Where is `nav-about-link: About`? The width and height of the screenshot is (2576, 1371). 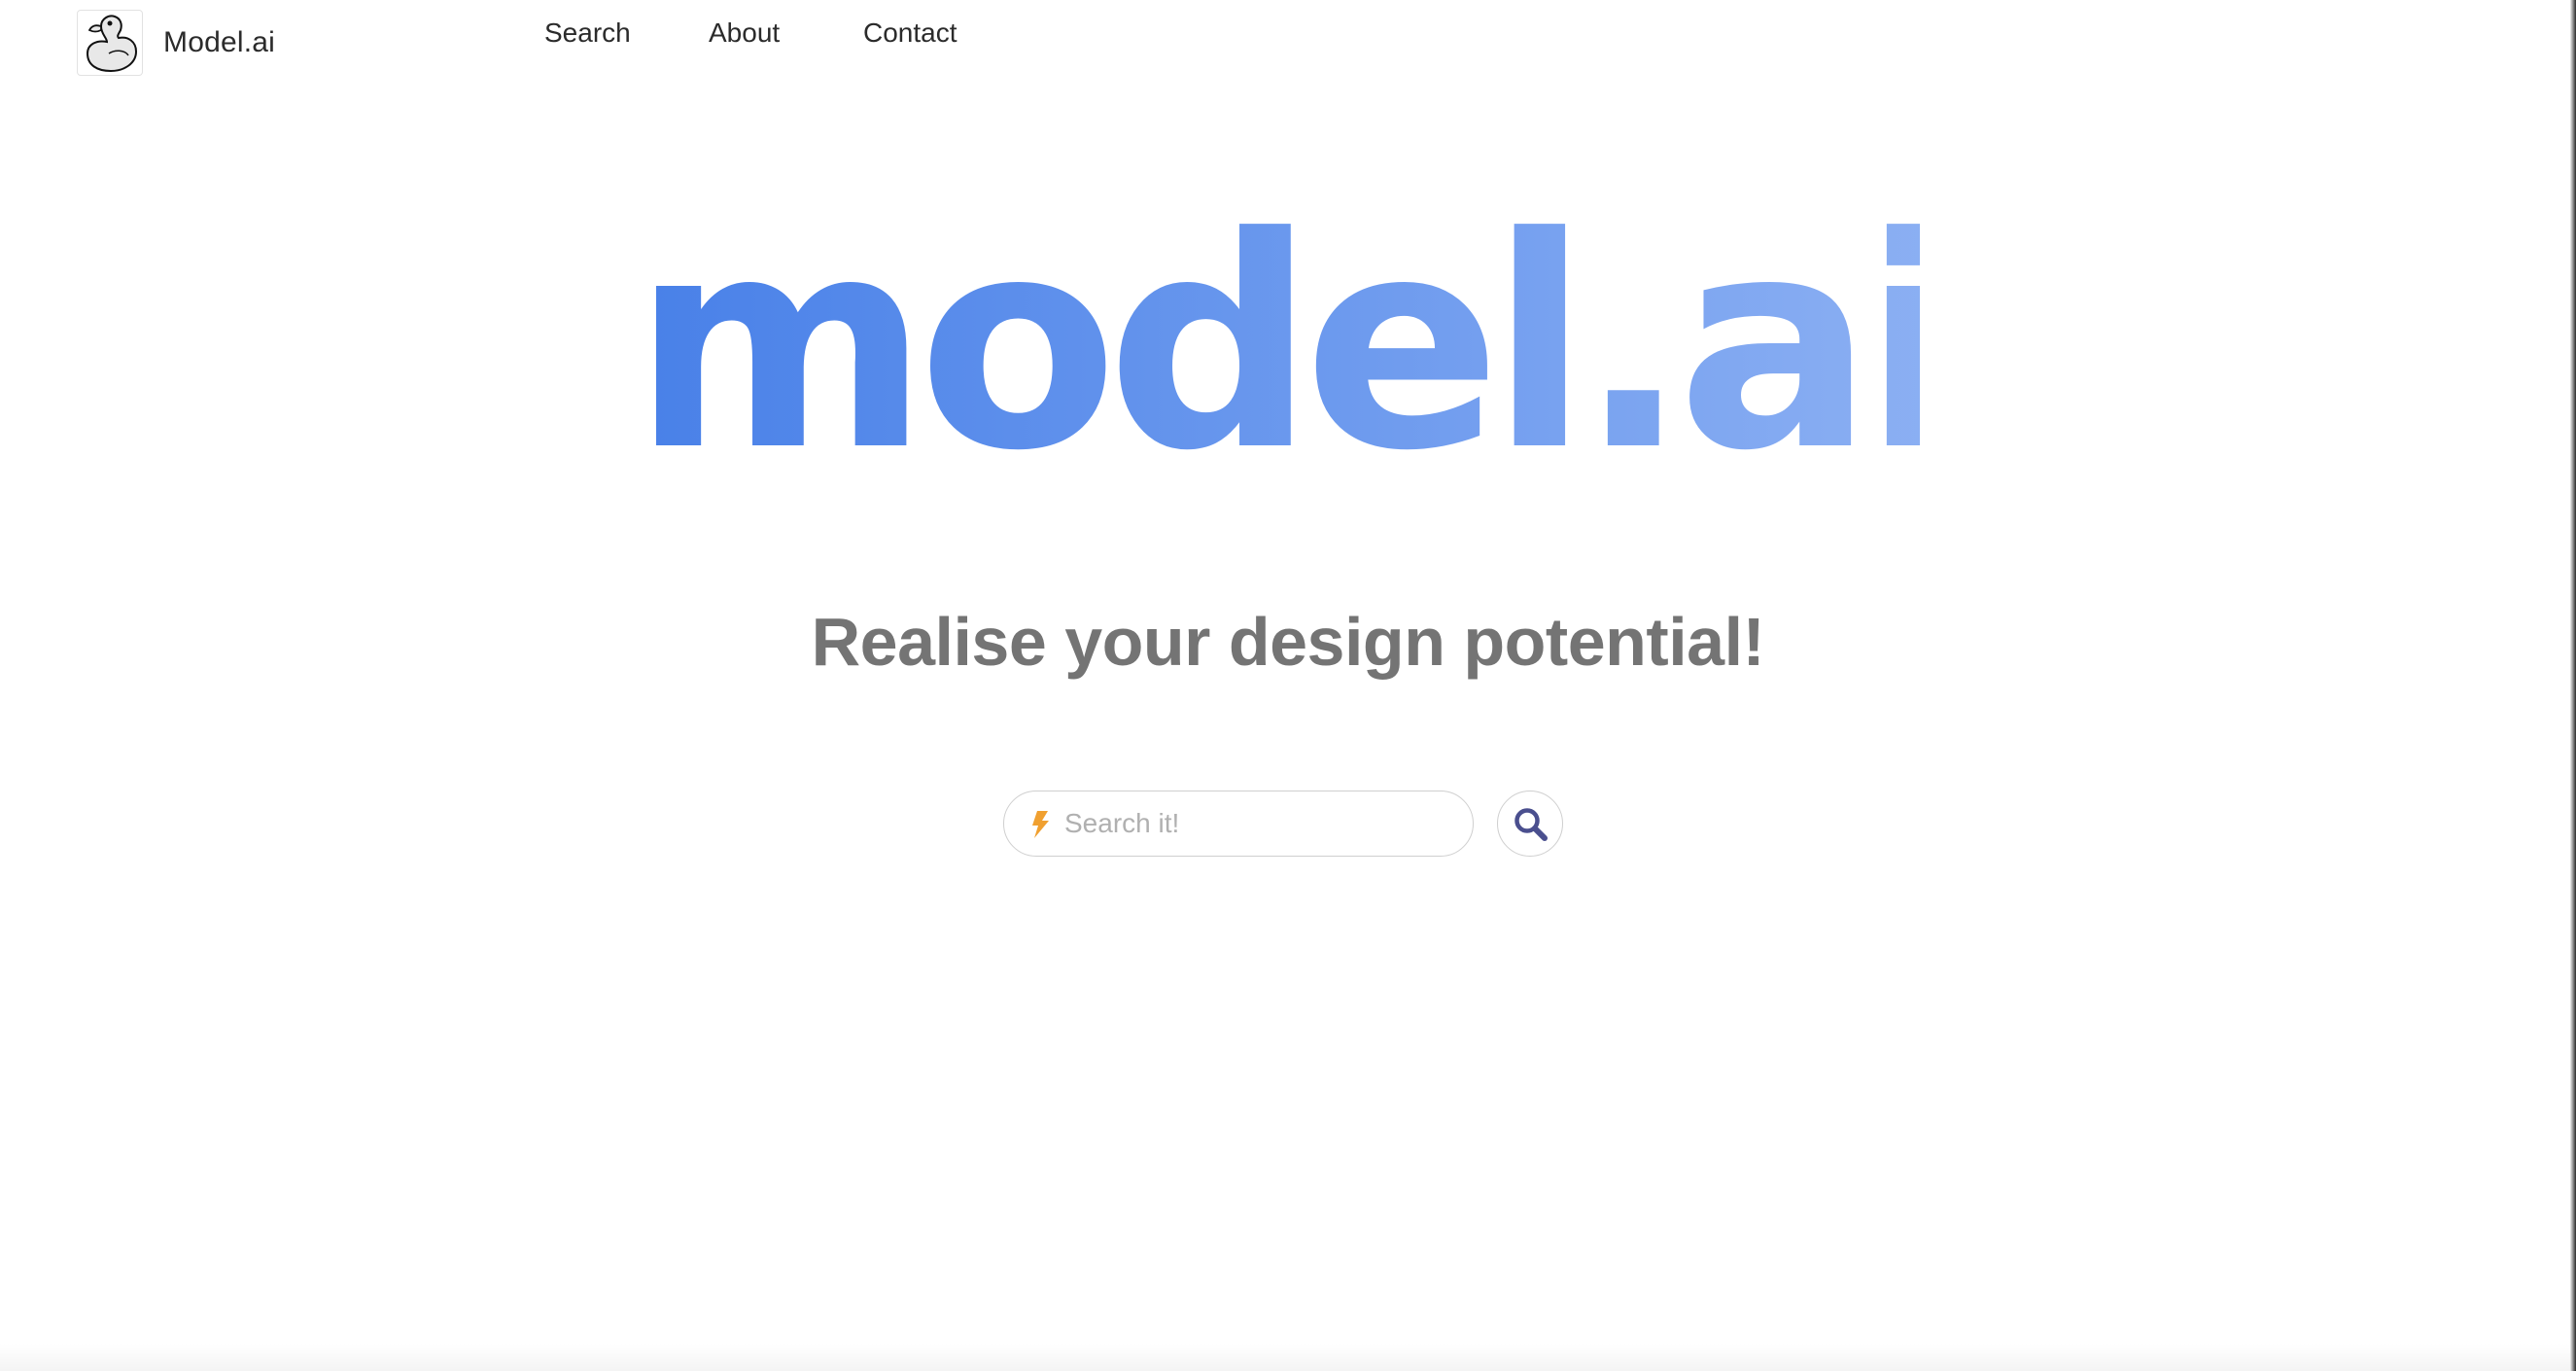
nav-about-link: About is located at coordinates (744, 33).